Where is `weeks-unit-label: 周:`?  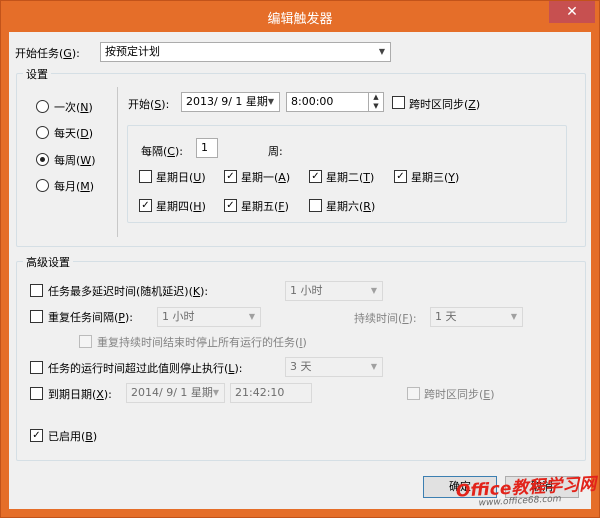 weeks-unit-label: 周: is located at coordinates (275, 151).